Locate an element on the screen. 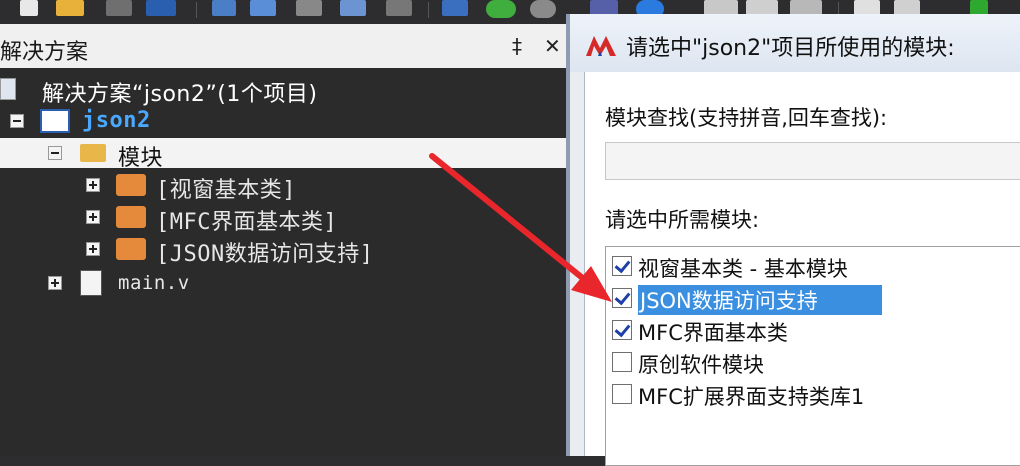  tree-item-file: main.v is located at coordinates (285, 283).